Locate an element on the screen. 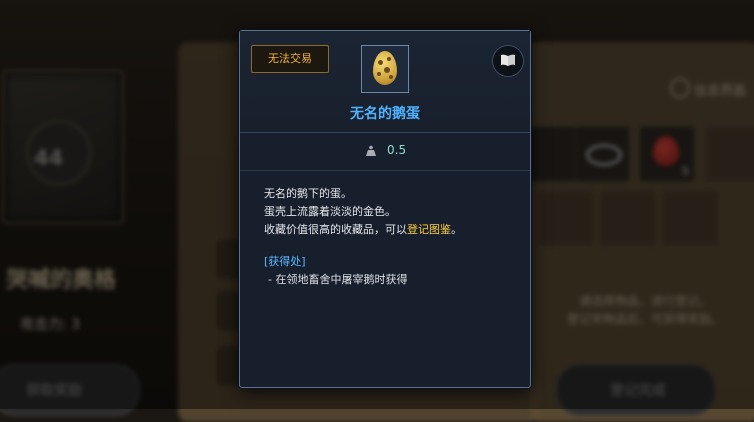 This screenshot has height=422, width=754. description-text: 收藏价值很高的收藏品，可以 is located at coordinates (335, 229).